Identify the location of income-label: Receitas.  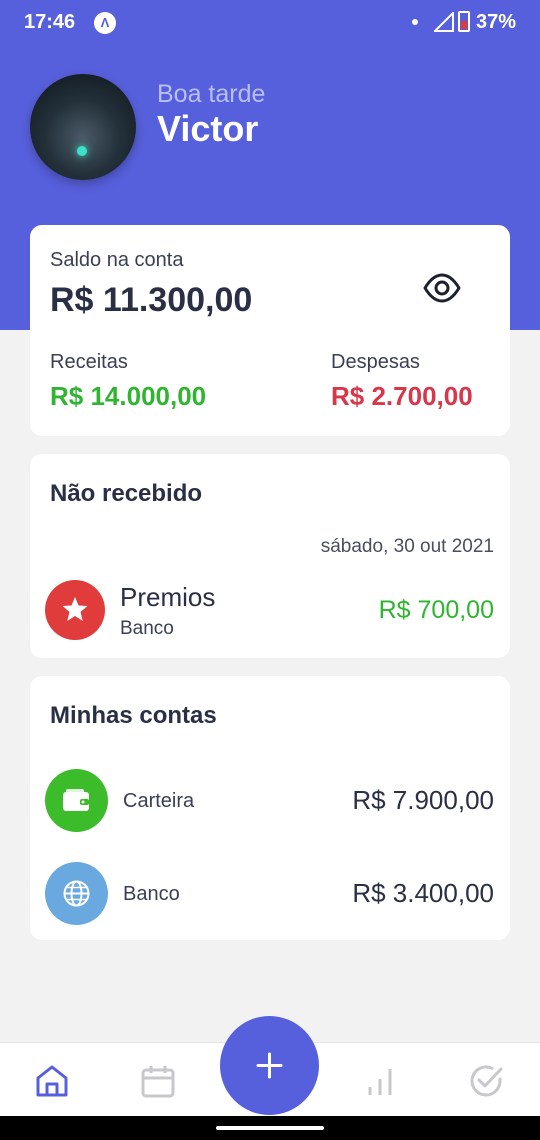
(89, 362).